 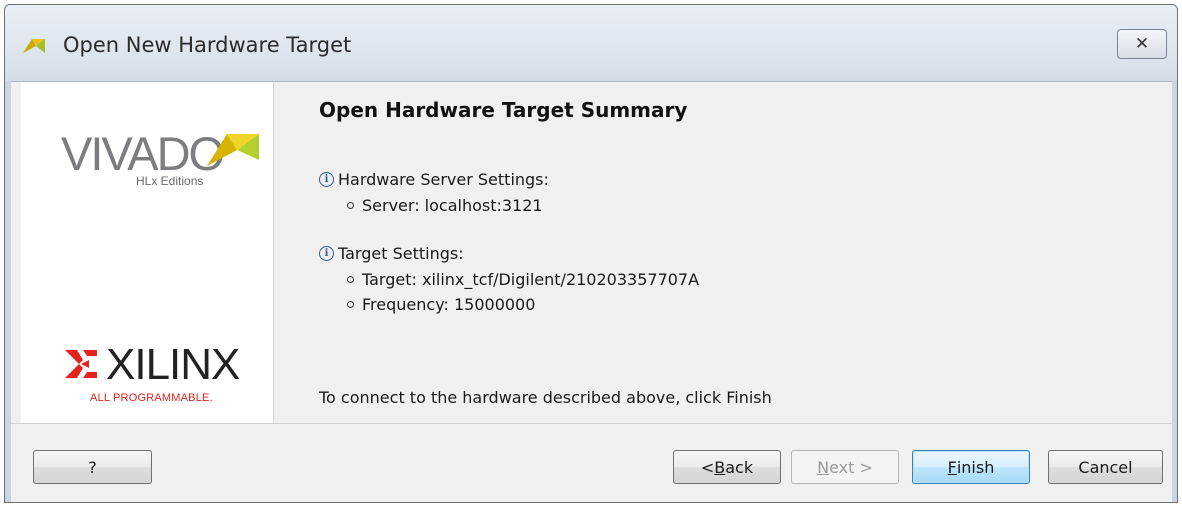 I want to click on vivado-logo: VIVADO HLx Editions, so click(x=166, y=171).